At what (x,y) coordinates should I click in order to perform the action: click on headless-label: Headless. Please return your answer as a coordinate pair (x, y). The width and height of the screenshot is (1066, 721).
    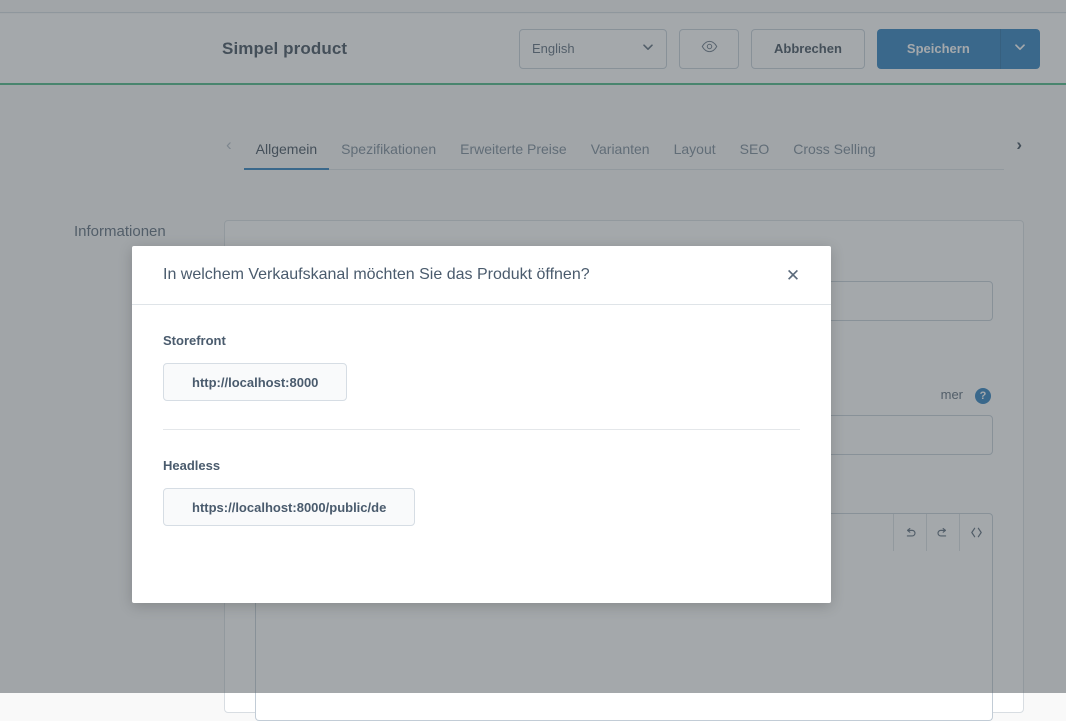
    Looking at the image, I should click on (481, 465).